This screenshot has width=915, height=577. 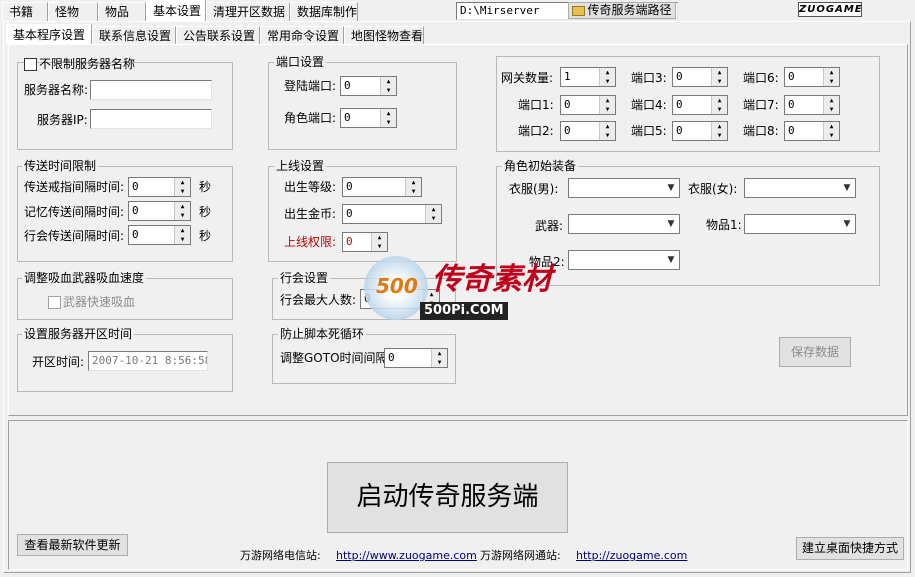 What do you see at coordinates (812, 105) in the screenshot?
I see `port7-spinner: 0 ▲ ▼` at bounding box center [812, 105].